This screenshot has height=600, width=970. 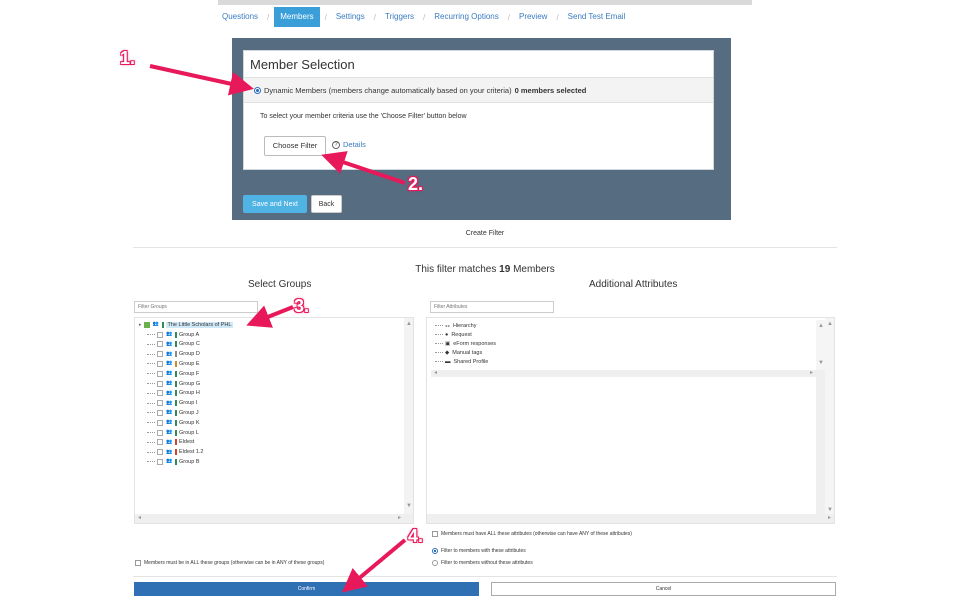 What do you see at coordinates (297, 17) in the screenshot?
I see `tab-members: Members` at bounding box center [297, 17].